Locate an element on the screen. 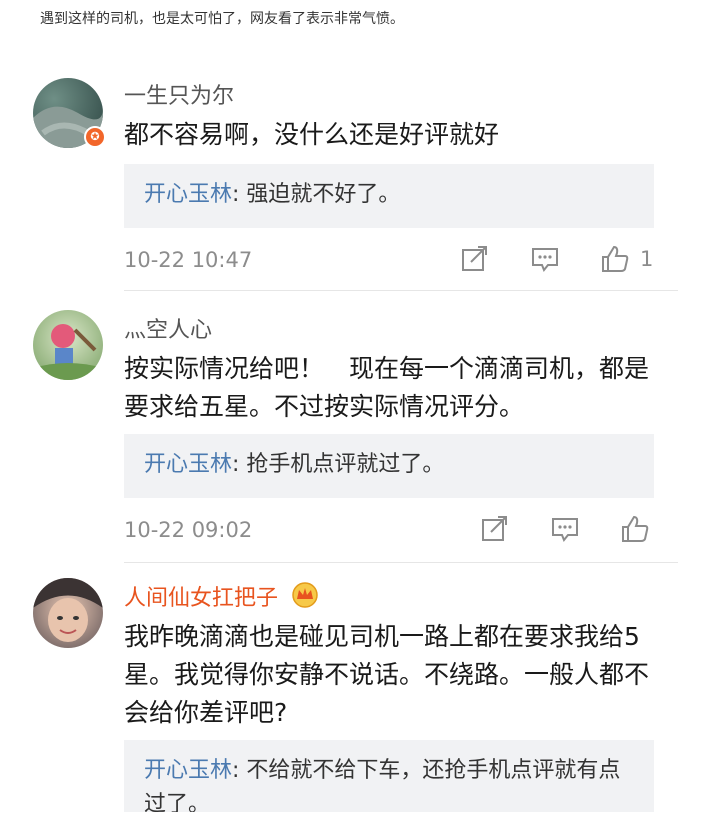  reply-box: 开心玉林: 抢手机点评就过了。 is located at coordinates (389, 466).